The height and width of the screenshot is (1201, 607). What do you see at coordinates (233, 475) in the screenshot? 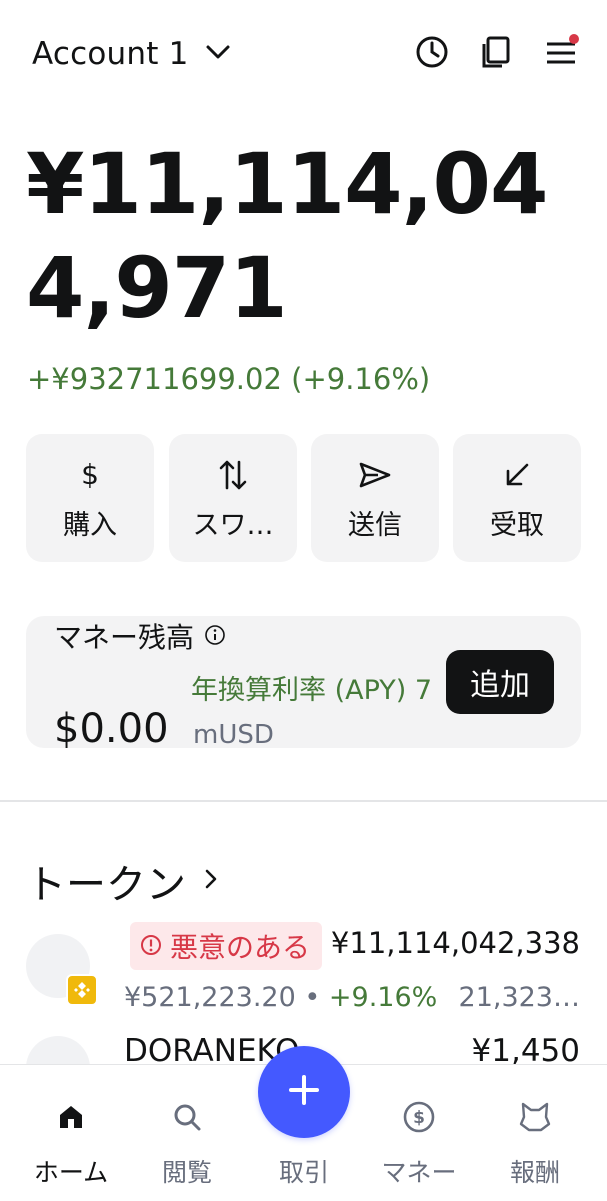
I see `swap-icon` at bounding box center [233, 475].